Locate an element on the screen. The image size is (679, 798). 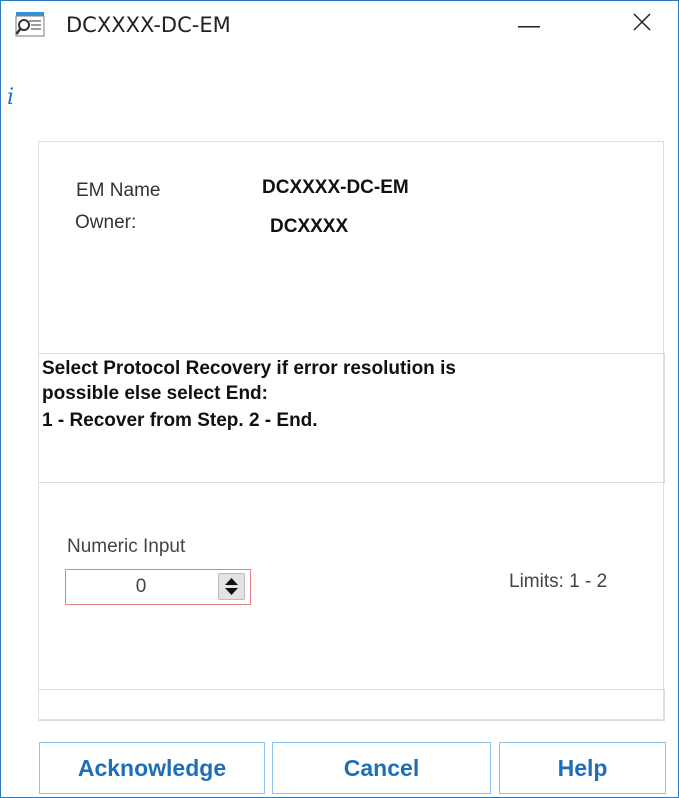
numeric-input-value: 0 is located at coordinates (141, 587).